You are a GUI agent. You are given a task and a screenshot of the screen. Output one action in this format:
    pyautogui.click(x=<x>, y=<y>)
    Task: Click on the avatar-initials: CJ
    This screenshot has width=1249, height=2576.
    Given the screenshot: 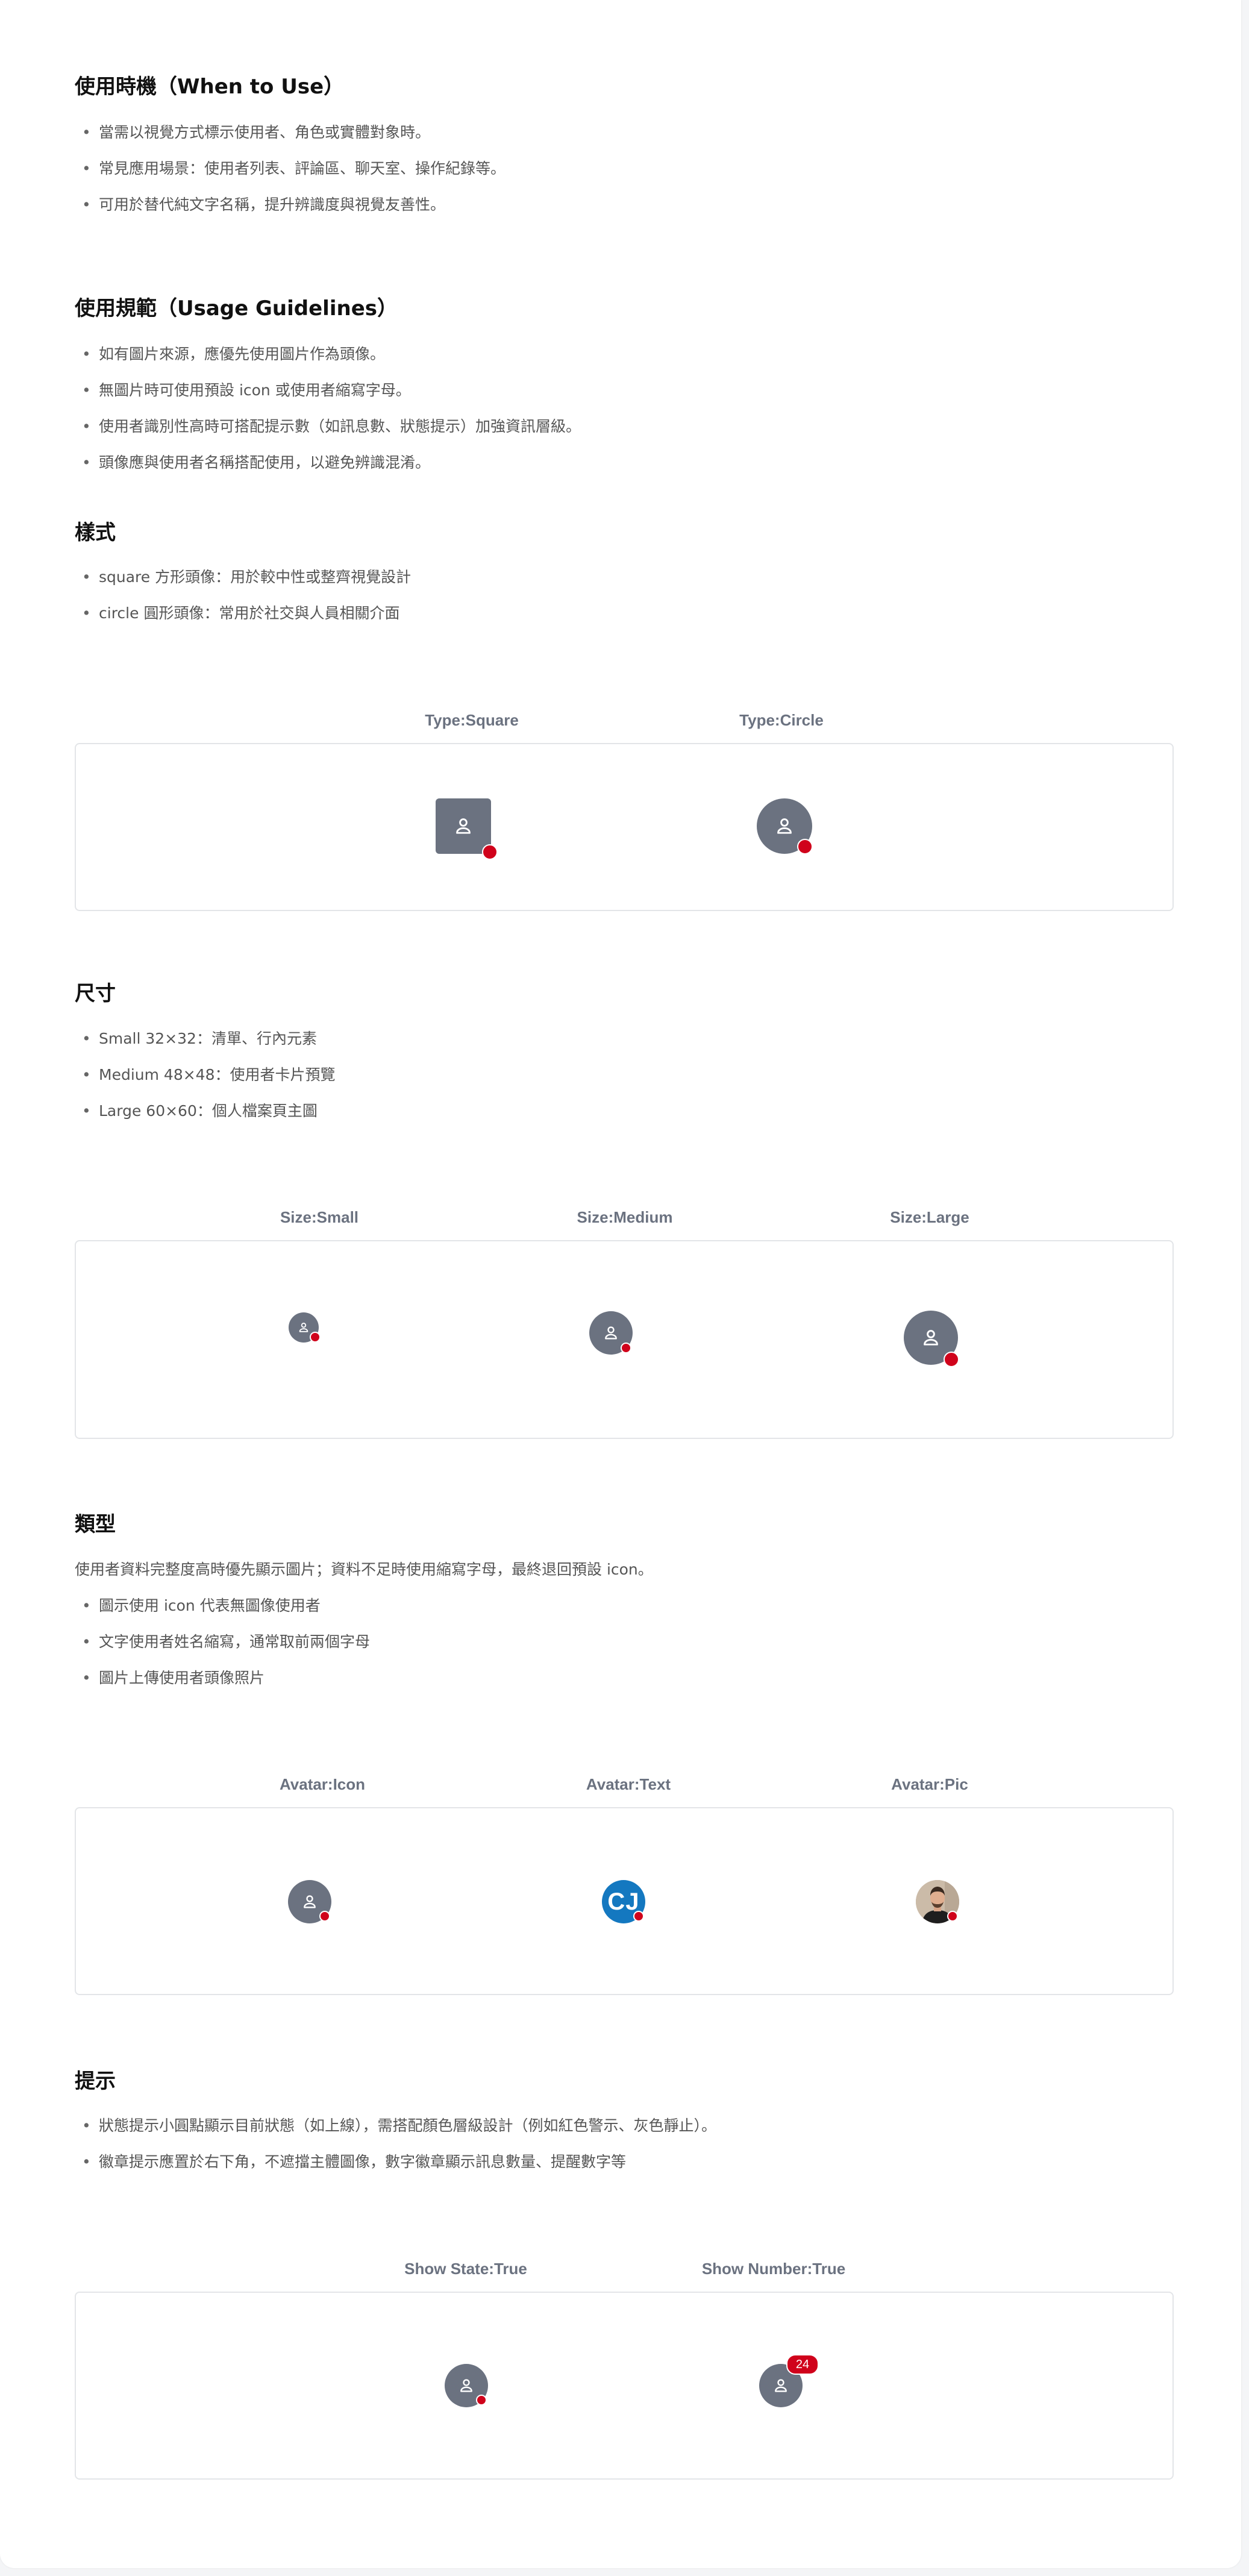 What is the action you would take?
    pyautogui.click(x=623, y=1901)
    